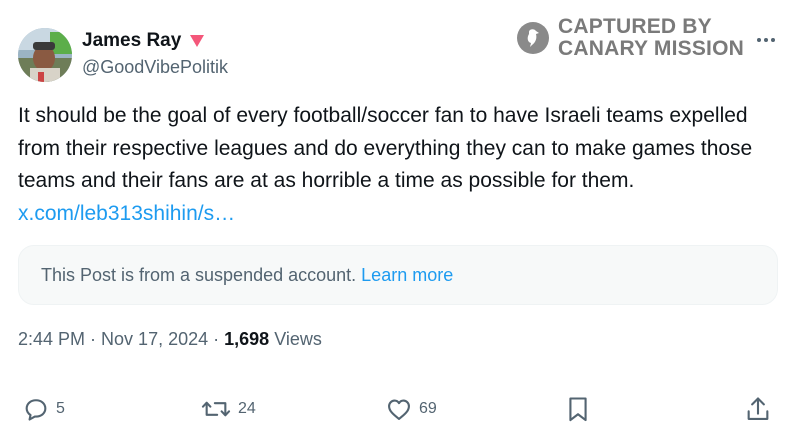  Describe the element at coordinates (428, 408) in the screenshot. I see `like-count: 69` at that location.